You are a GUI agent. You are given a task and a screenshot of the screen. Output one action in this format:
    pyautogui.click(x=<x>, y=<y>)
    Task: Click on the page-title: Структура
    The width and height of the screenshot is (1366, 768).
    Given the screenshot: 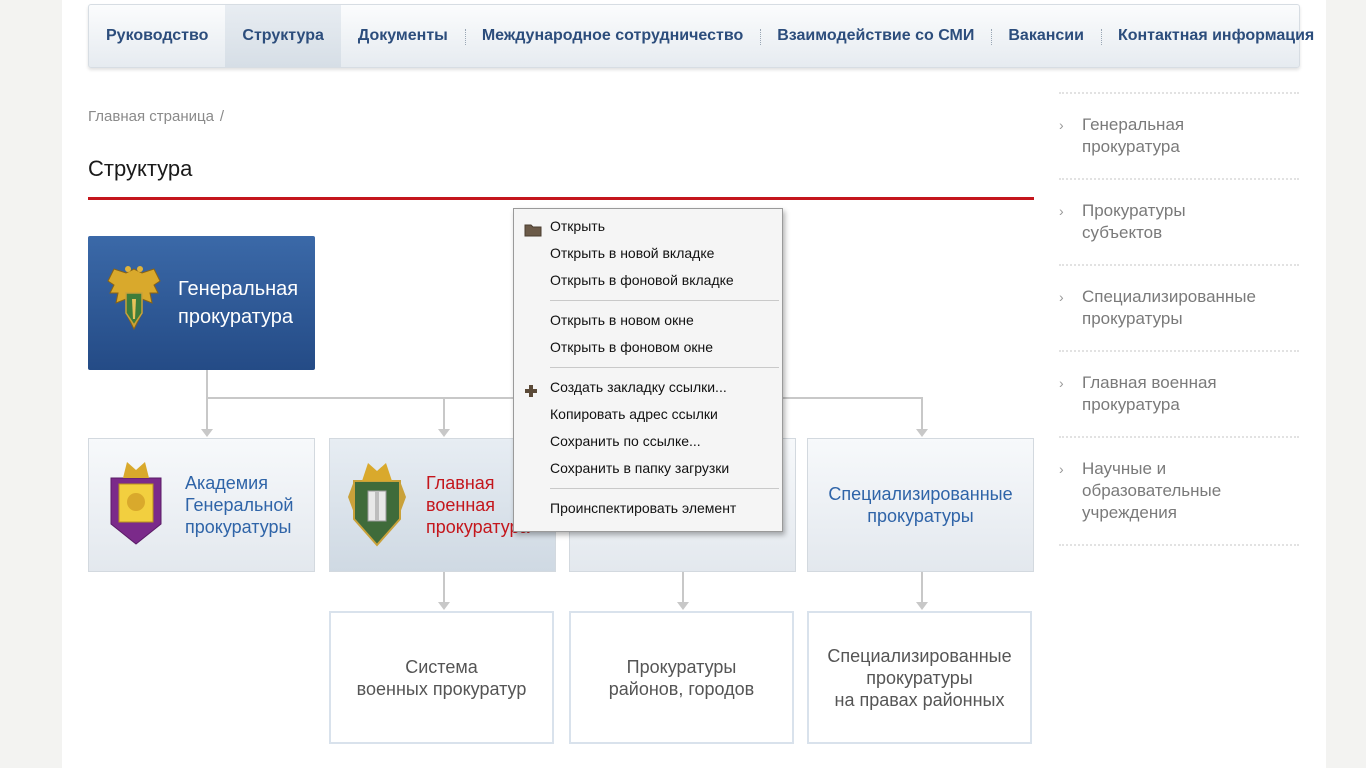 What is the action you would take?
    pyautogui.click(x=140, y=168)
    